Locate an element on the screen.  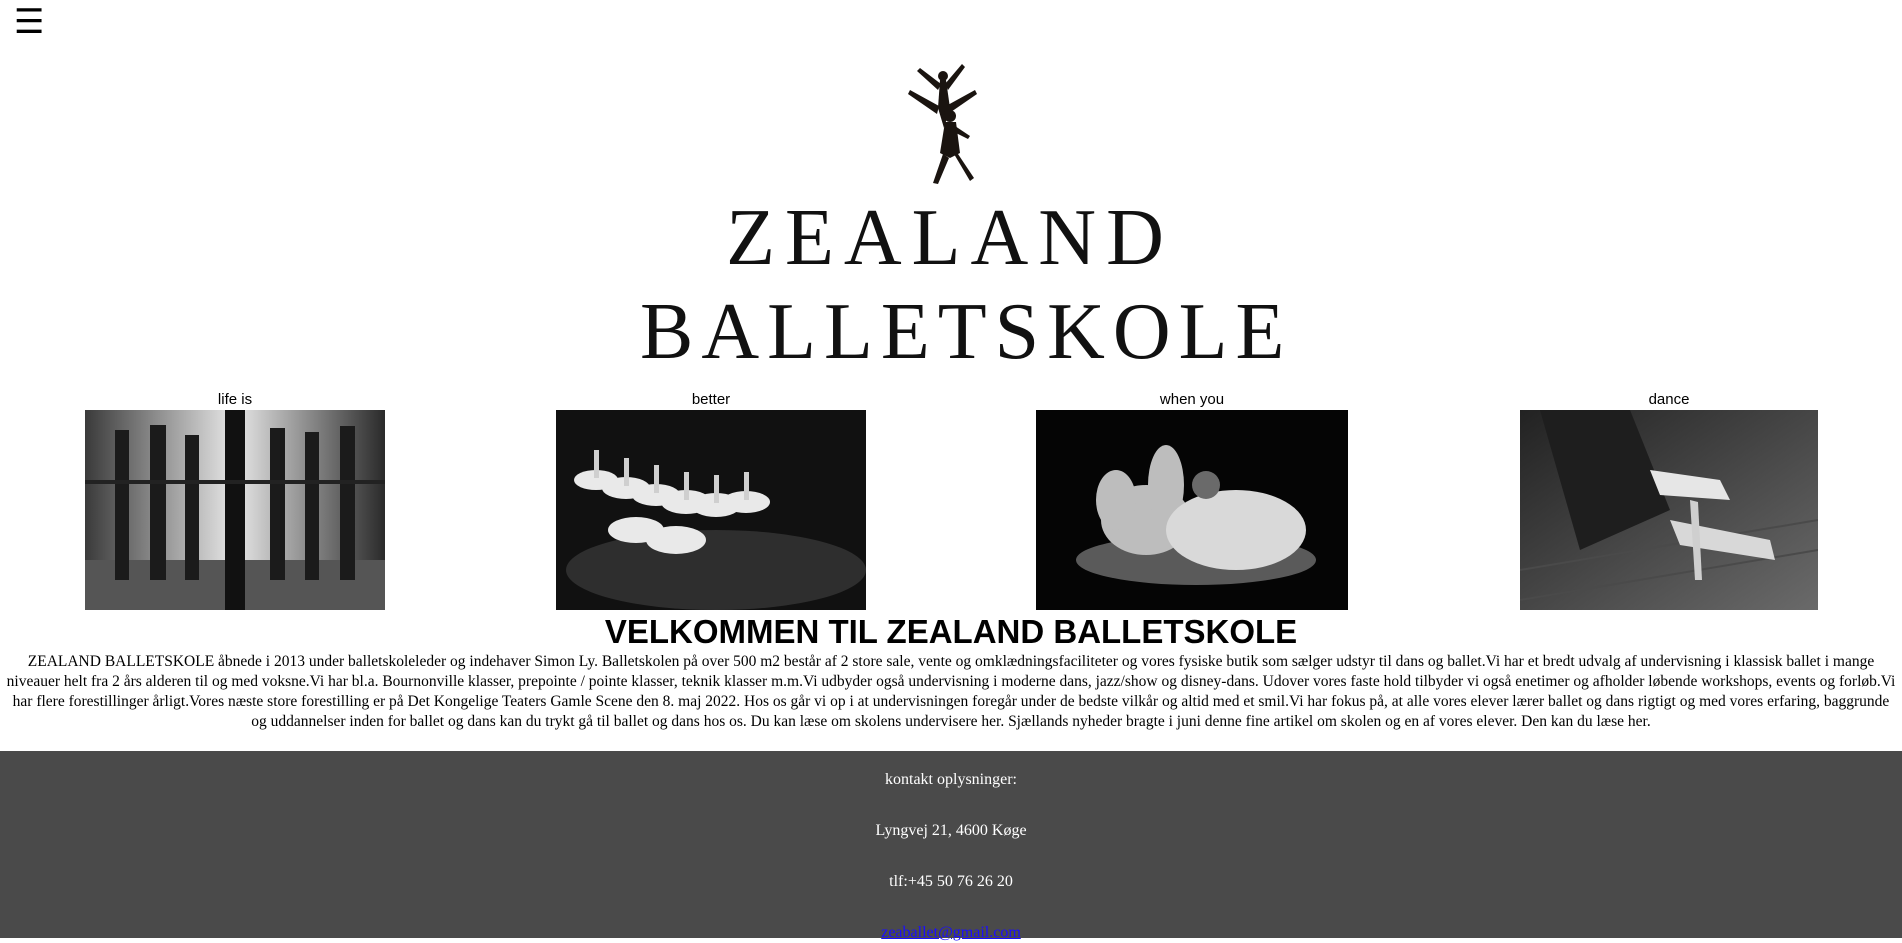
contact-email-link: zeaballet@gmail.com is located at coordinates (951, 932).